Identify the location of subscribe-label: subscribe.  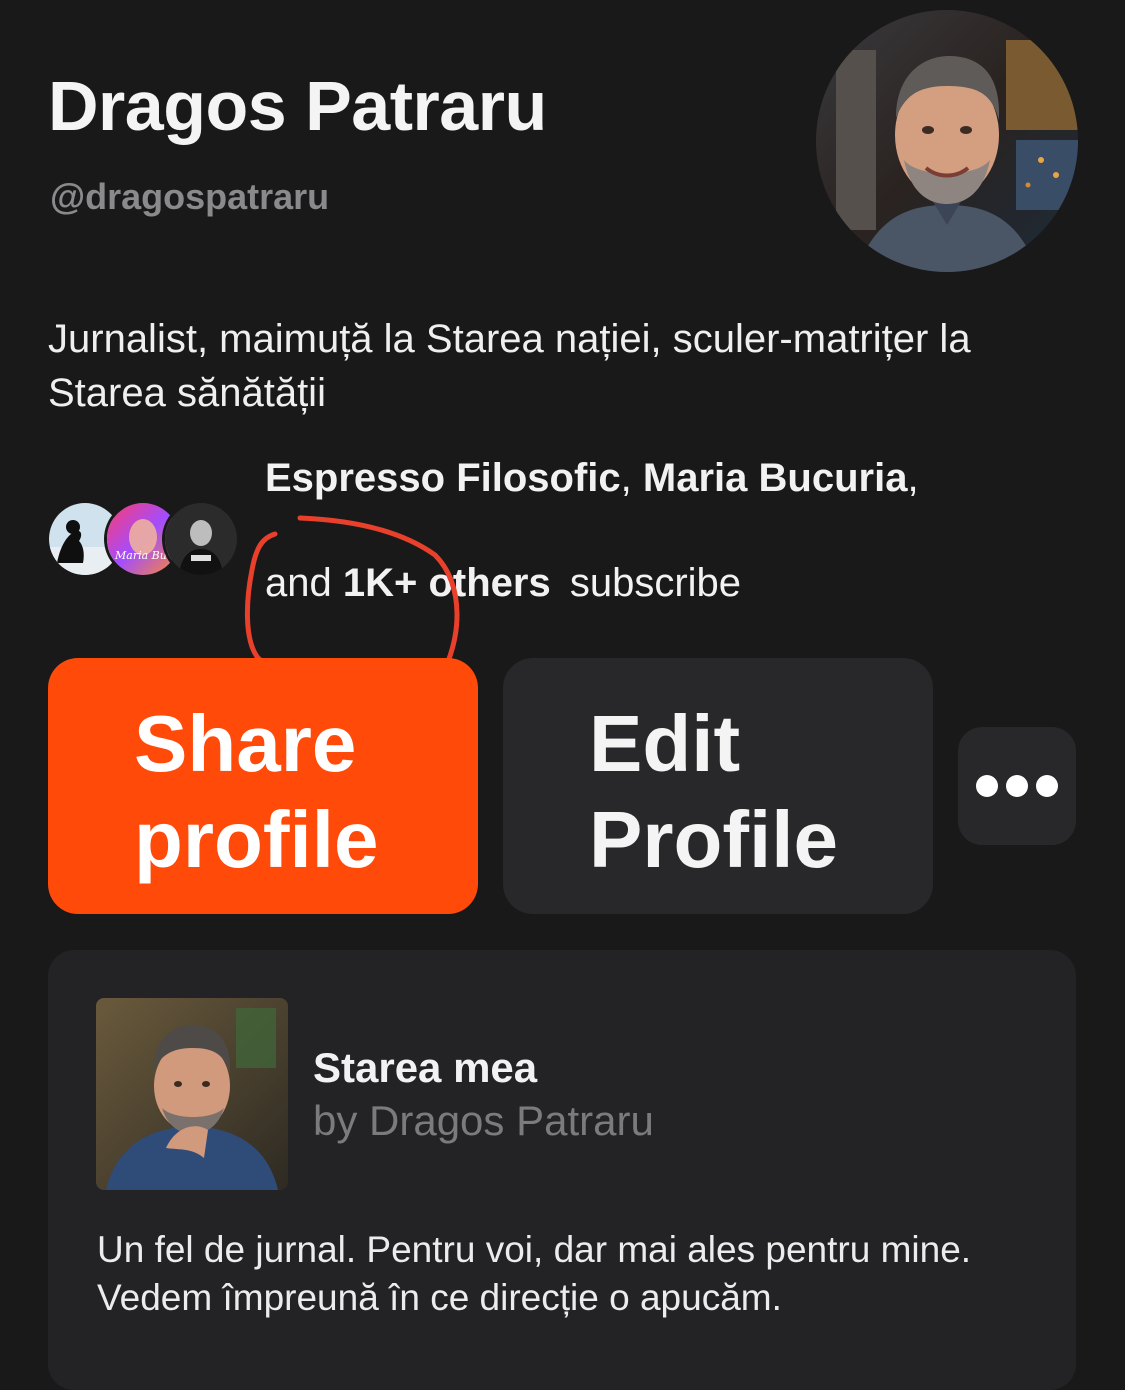
(655, 583).